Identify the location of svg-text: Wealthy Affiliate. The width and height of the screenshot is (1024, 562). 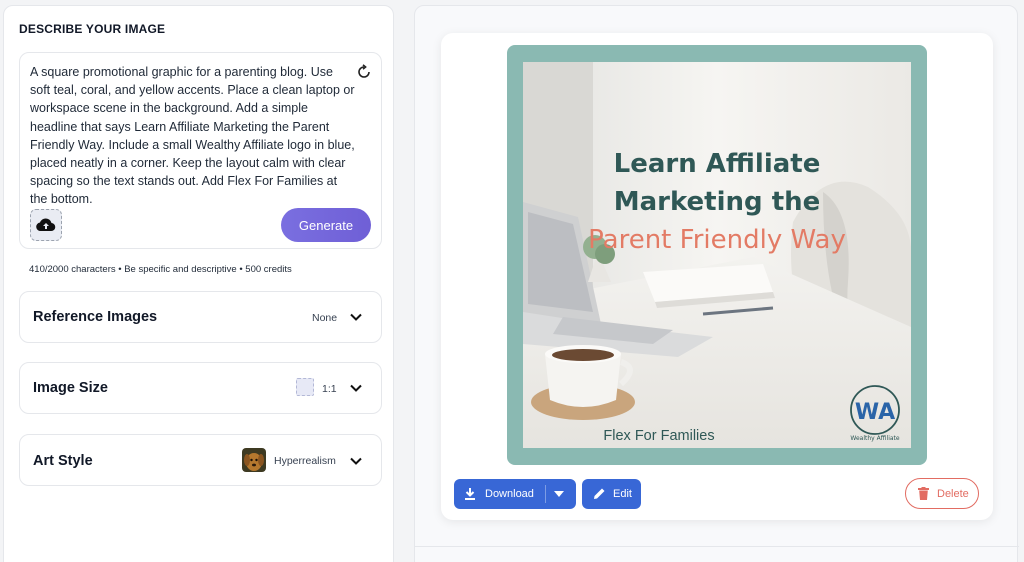
(874, 438).